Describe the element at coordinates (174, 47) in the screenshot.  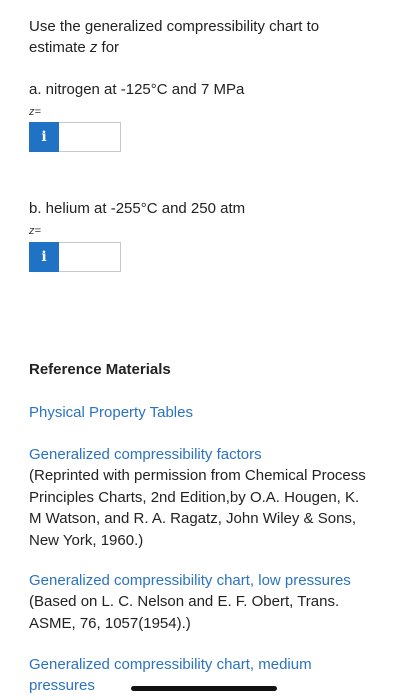
I see `question-line-2: estimate z for` at that location.